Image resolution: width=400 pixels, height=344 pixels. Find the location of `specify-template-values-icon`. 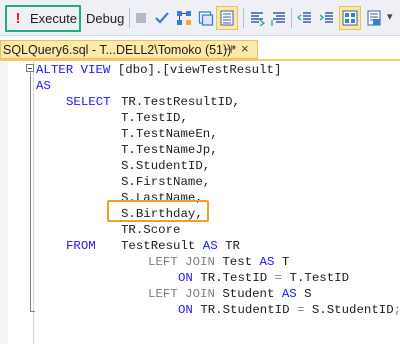

specify-template-values-icon is located at coordinates (350, 18).